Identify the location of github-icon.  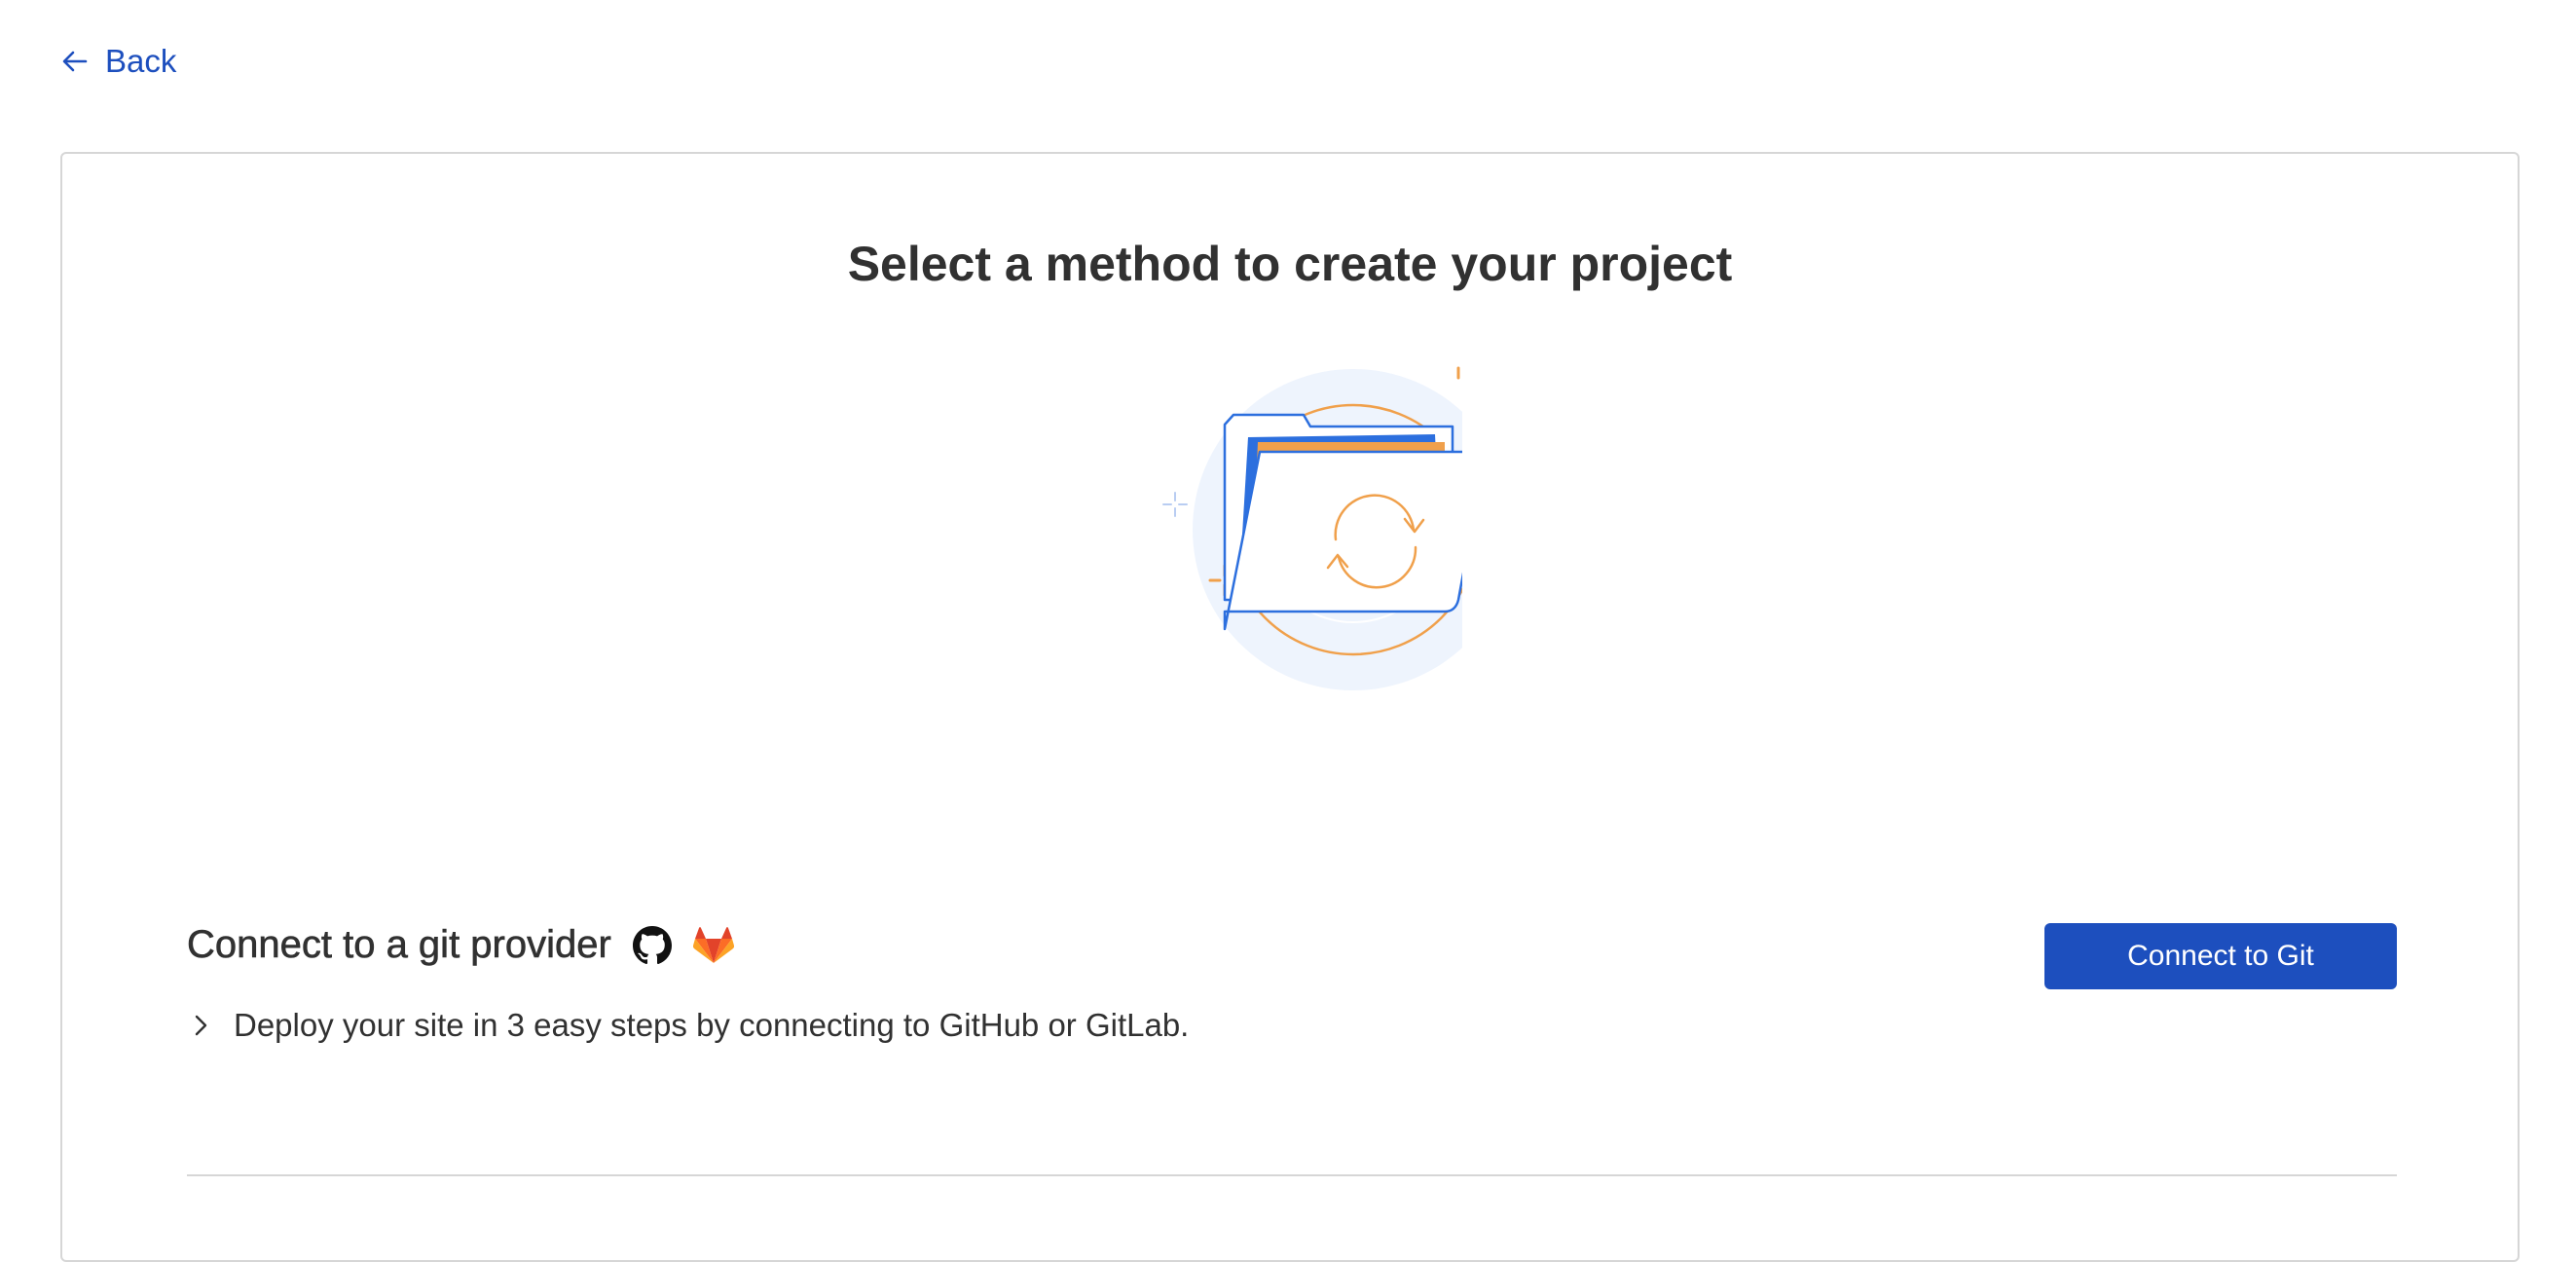
(652, 944).